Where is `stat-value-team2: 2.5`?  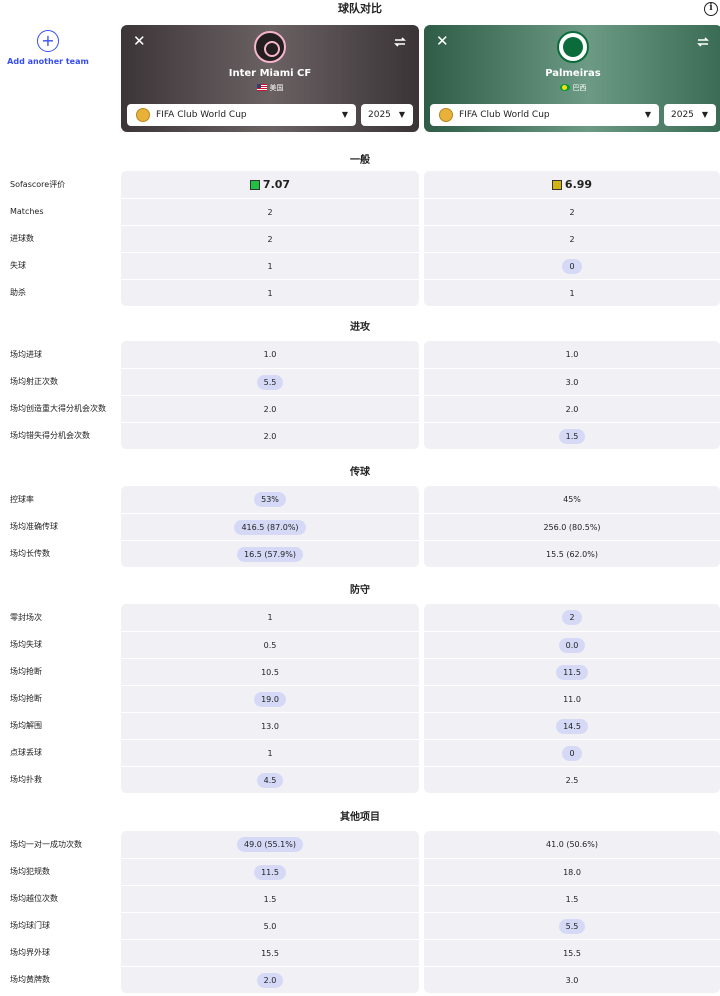 stat-value-team2: 2.5 is located at coordinates (572, 779).